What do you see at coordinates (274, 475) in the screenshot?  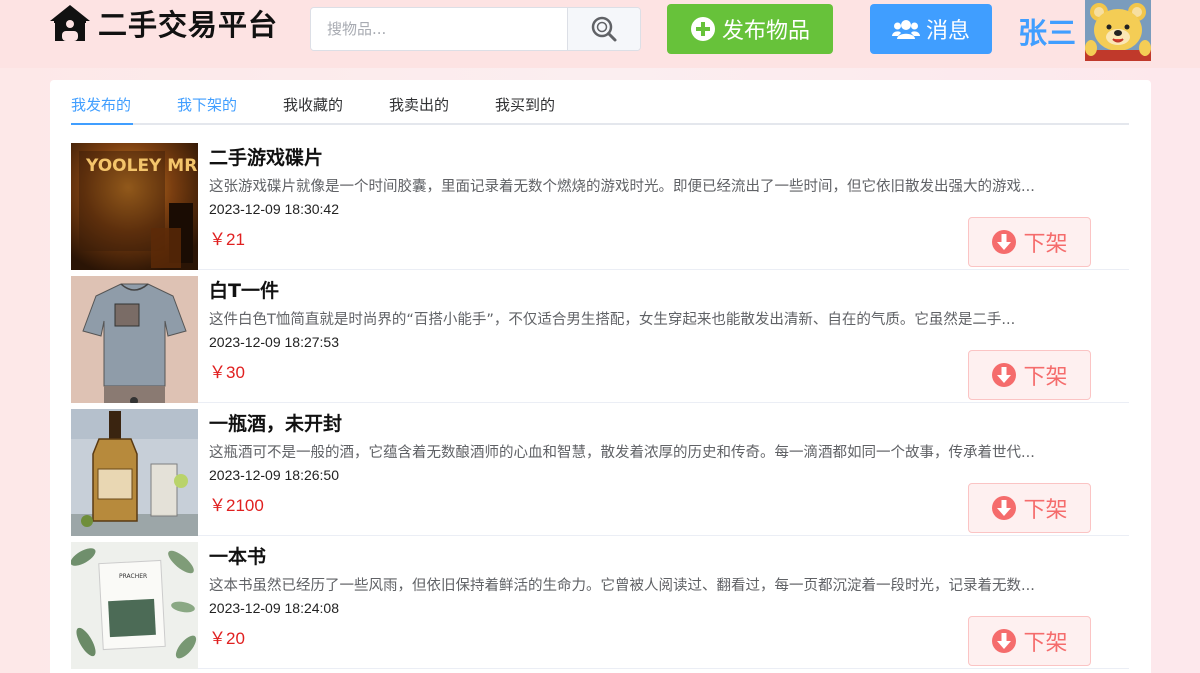 I see `item-timestamp: 2023-12-09 18:26:50` at bounding box center [274, 475].